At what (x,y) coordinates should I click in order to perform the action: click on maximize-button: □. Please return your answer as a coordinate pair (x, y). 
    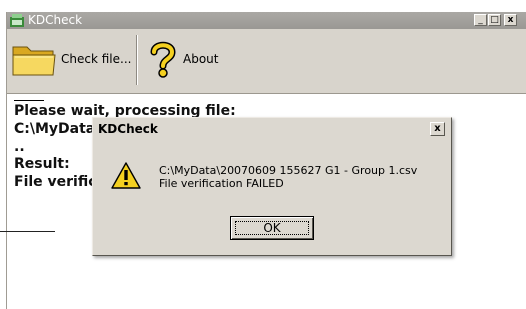
    Looking at the image, I should click on (494, 20).